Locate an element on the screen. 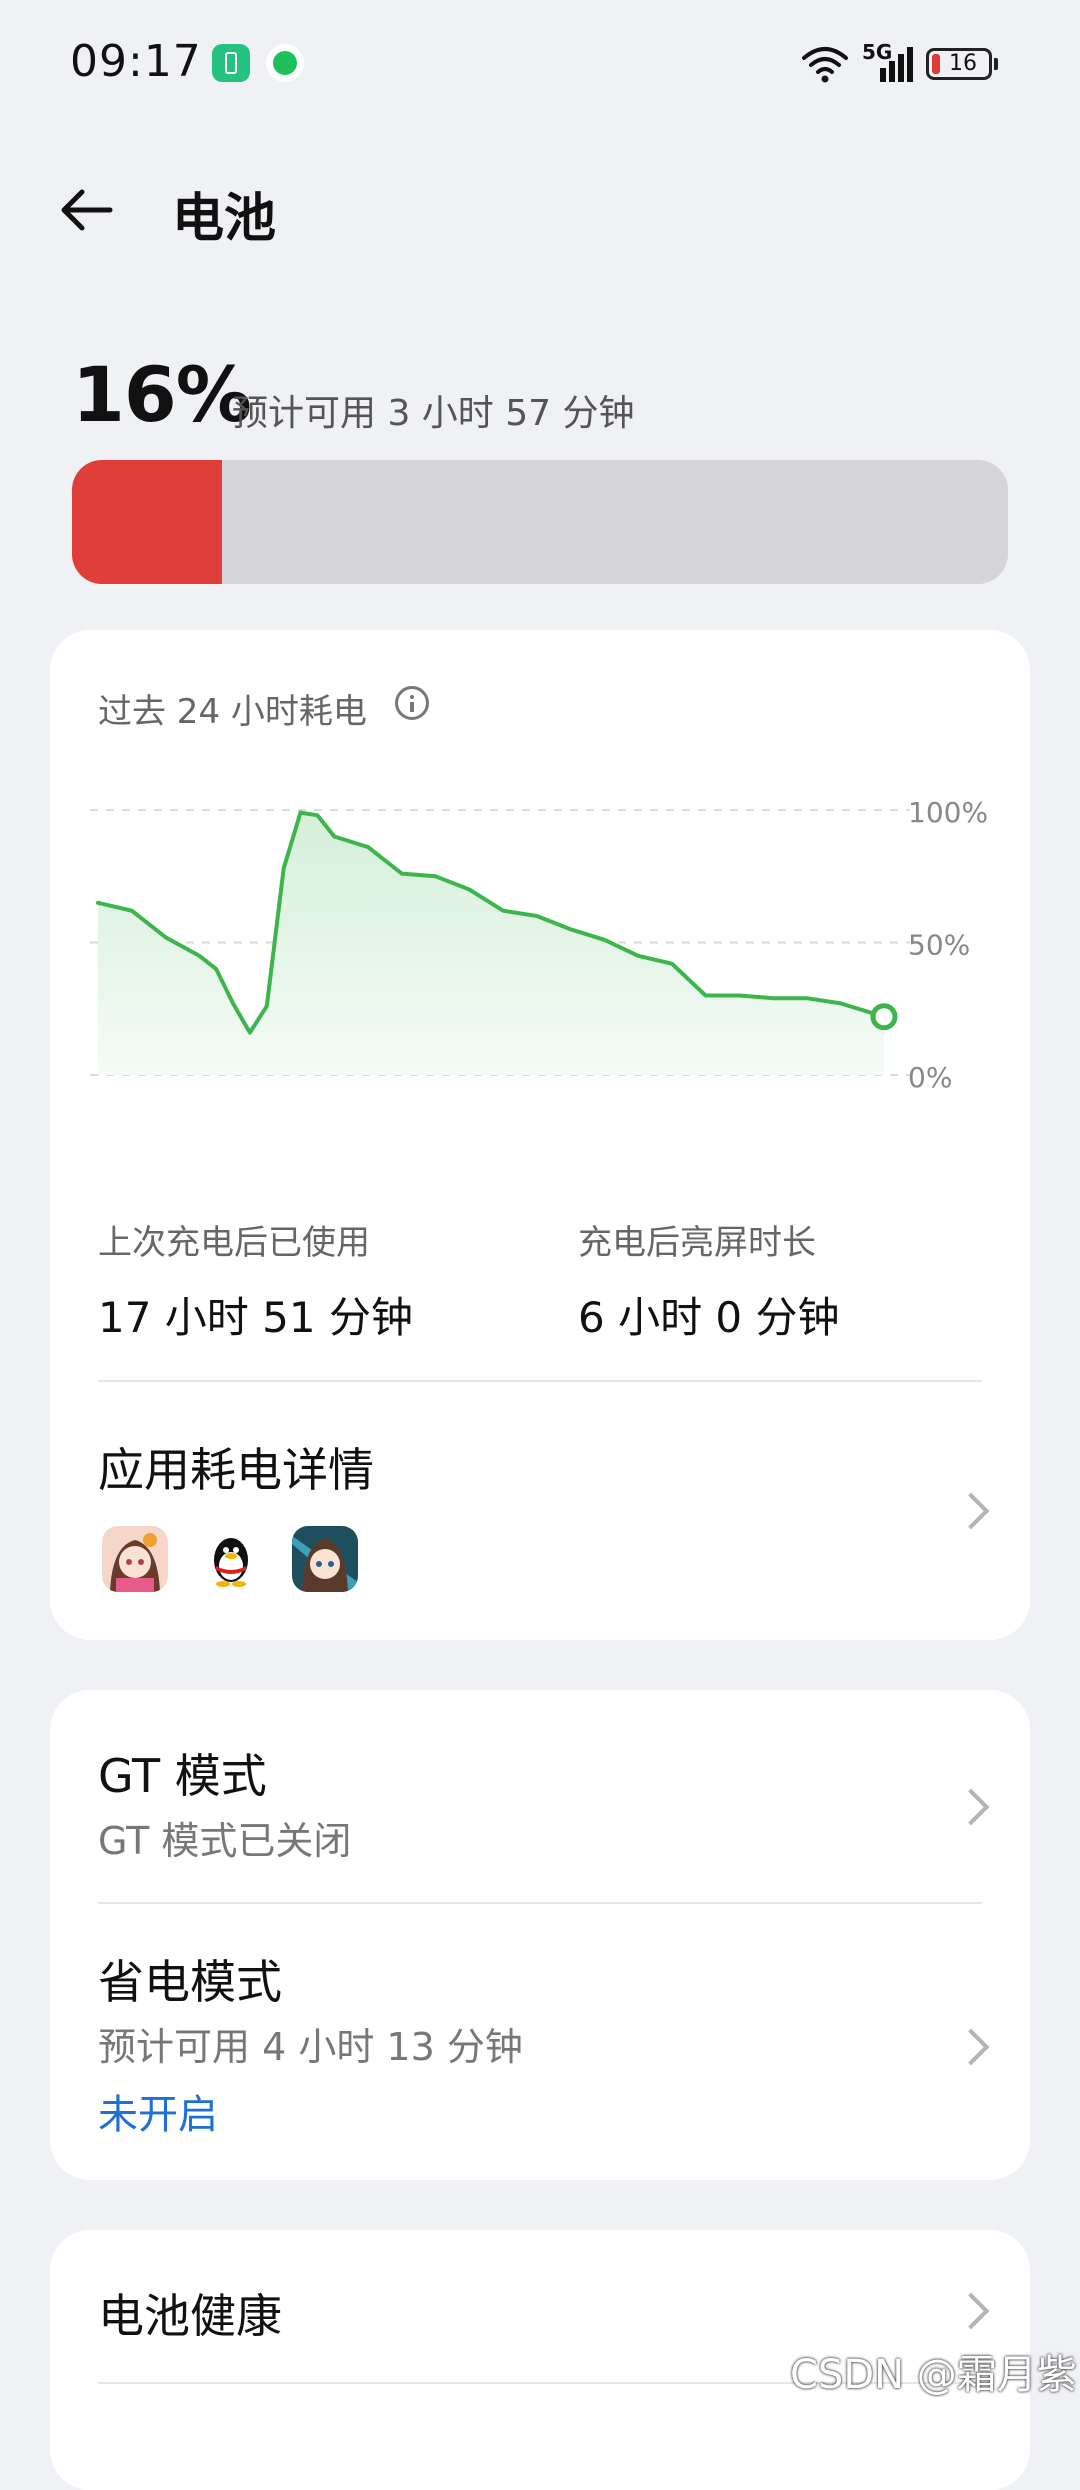 This screenshot has width=1080, height=2490. battery-status-icon: 16 is located at coordinates (959, 64).